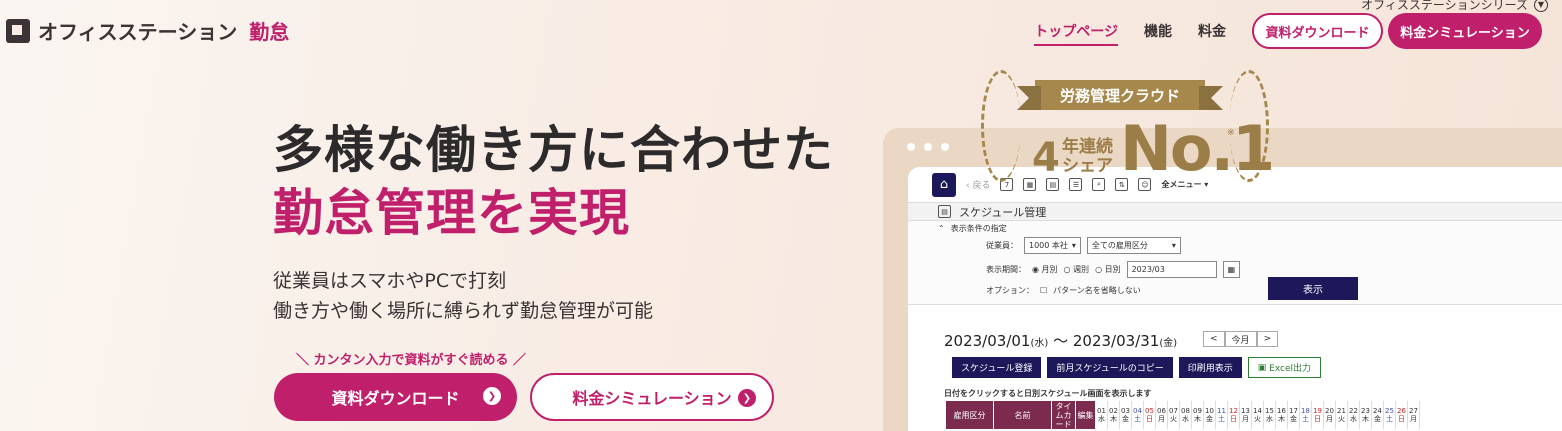 The image size is (1562, 431). What do you see at coordinates (1046, 158) in the screenshot?
I see `badge-years-number: 4` at bounding box center [1046, 158].